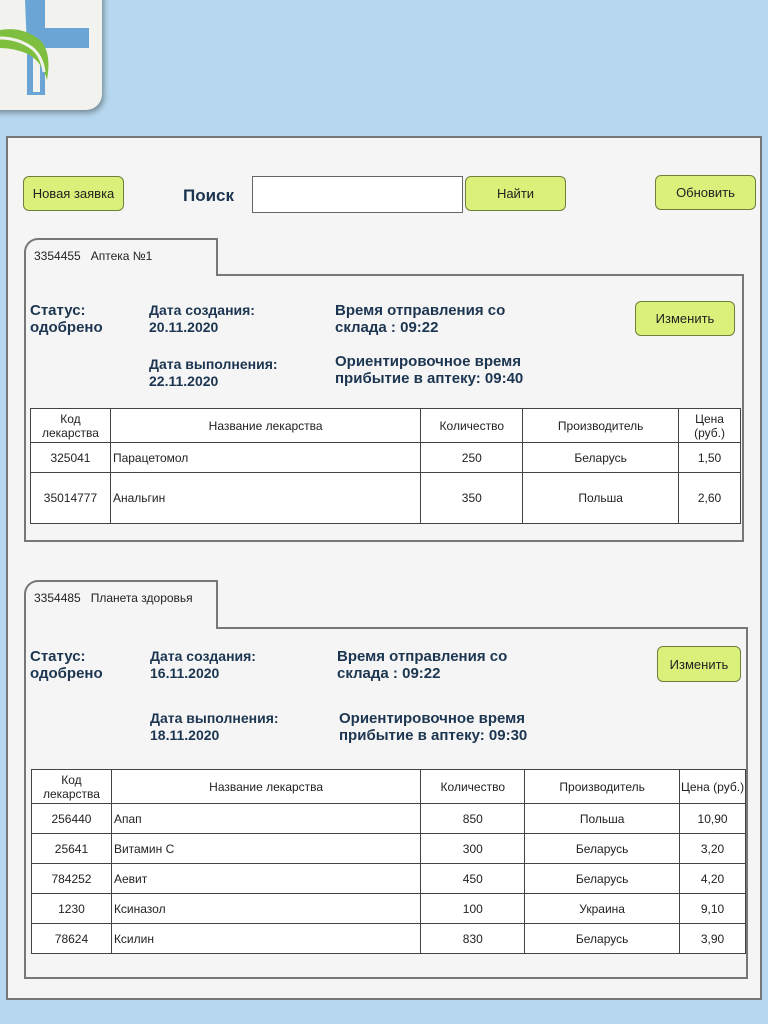  What do you see at coordinates (71, 818) in the screenshot?
I see `cell-code: 256440` at bounding box center [71, 818].